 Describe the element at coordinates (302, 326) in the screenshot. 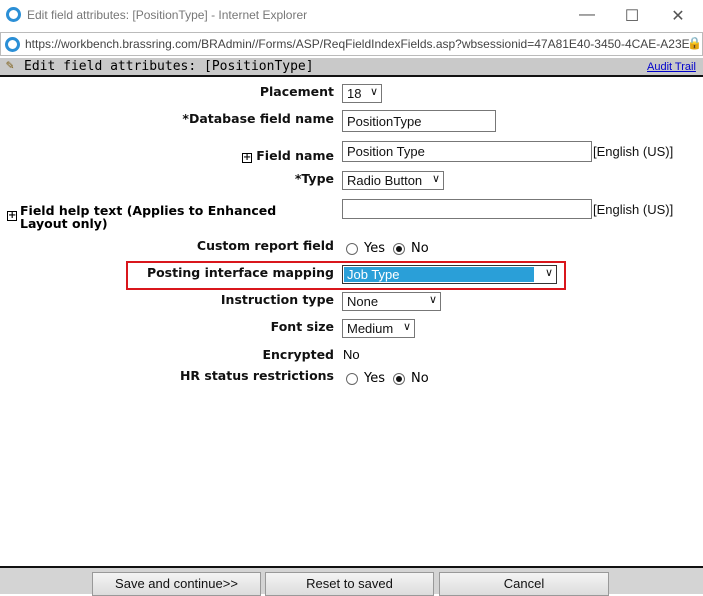

I see `font-size-label: Font size` at that location.